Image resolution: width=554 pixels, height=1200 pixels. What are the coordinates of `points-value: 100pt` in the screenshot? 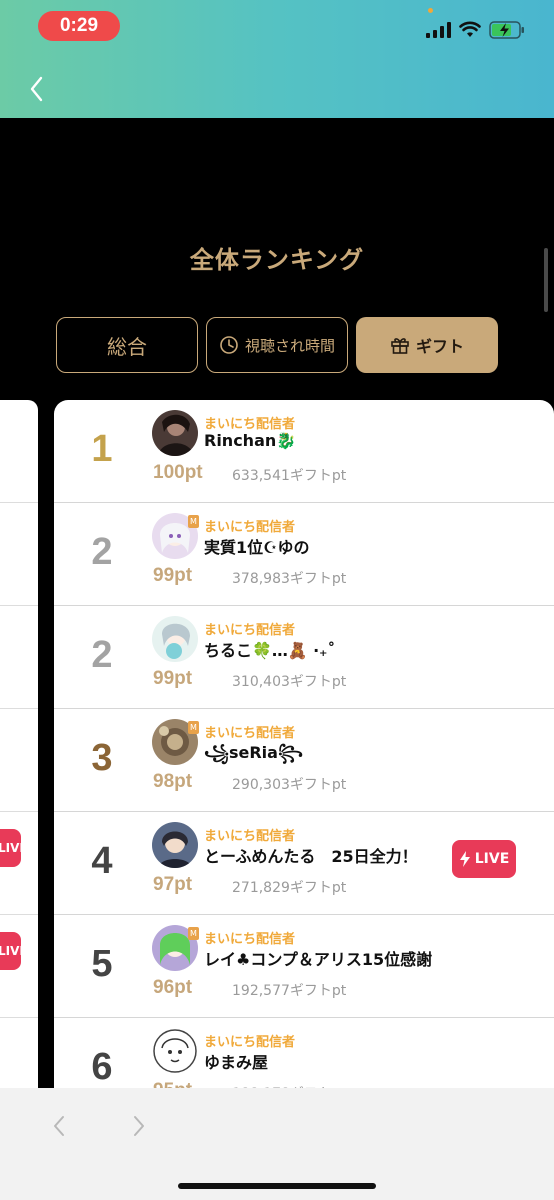 It's located at (178, 472).